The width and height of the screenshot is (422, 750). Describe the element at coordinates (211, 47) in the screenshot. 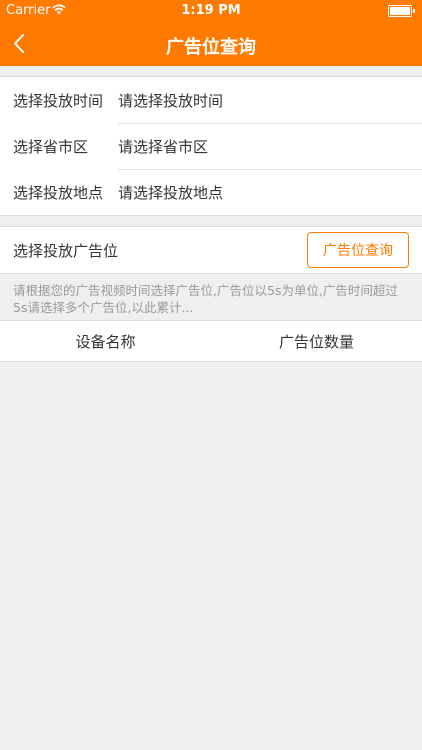

I see `page-title: 广告位查询` at that location.